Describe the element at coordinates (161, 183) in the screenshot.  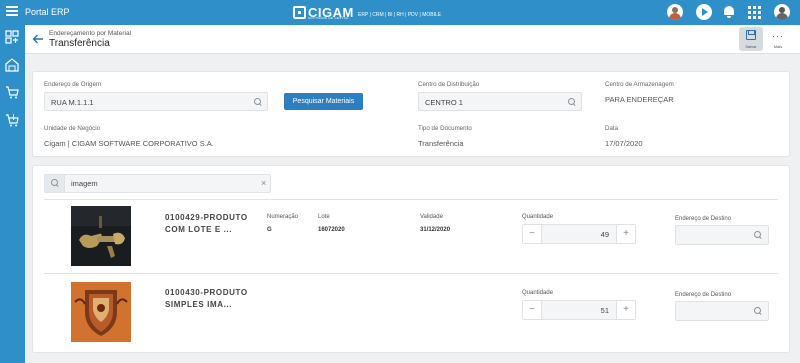
I see `material-search-input` at that location.